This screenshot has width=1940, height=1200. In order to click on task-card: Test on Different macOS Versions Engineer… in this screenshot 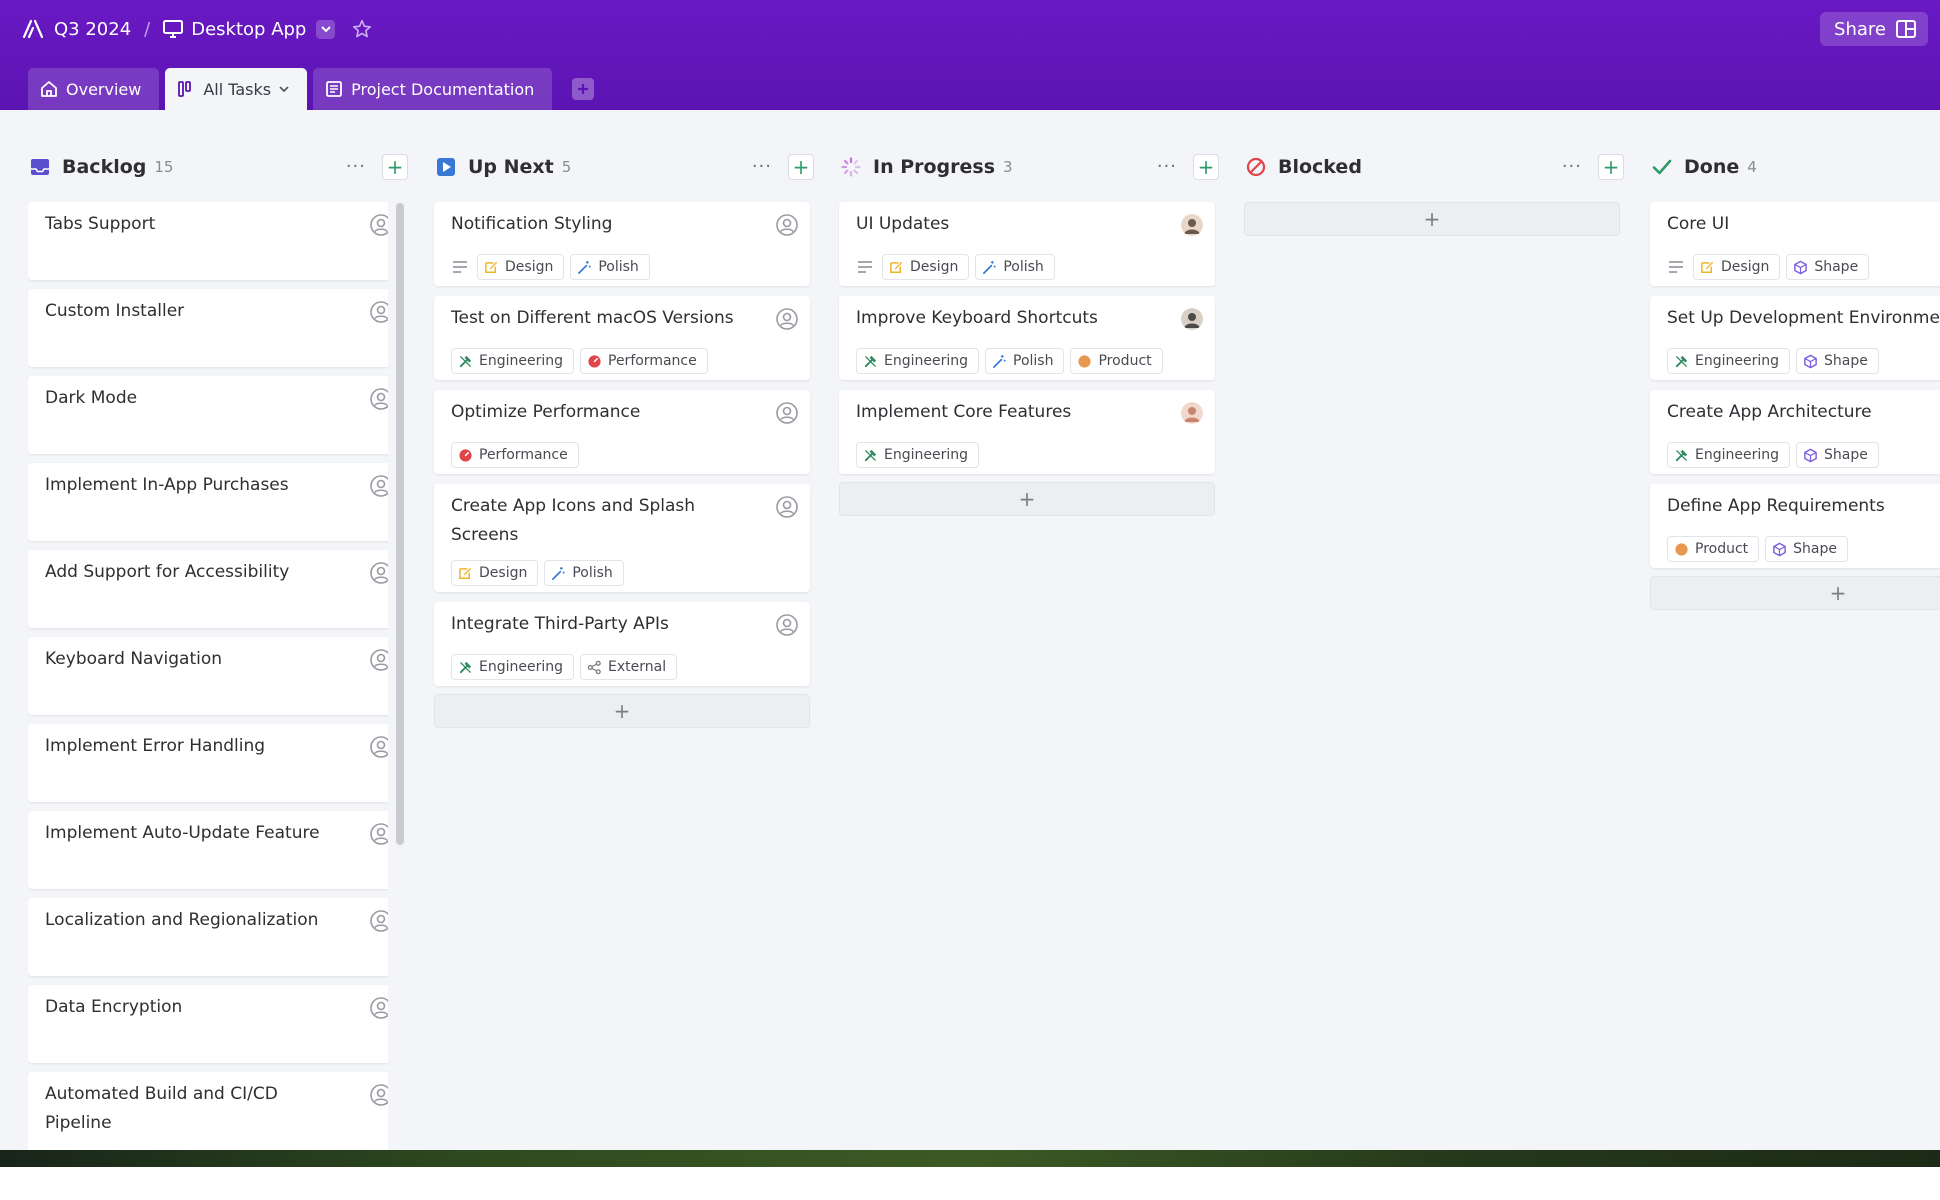, I will do `click(622, 338)`.